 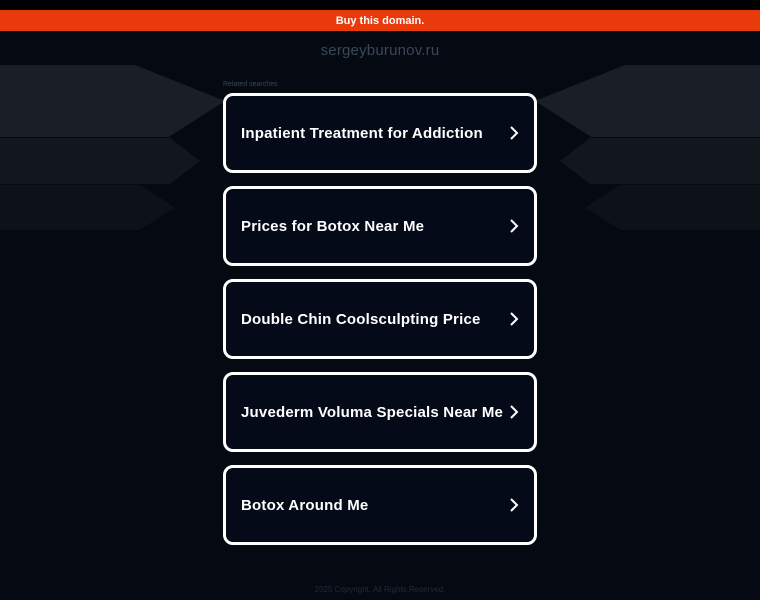 What do you see at coordinates (362, 133) in the screenshot?
I see `related-link-label: Inpatient Treatment for Addiction` at bounding box center [362, 133].